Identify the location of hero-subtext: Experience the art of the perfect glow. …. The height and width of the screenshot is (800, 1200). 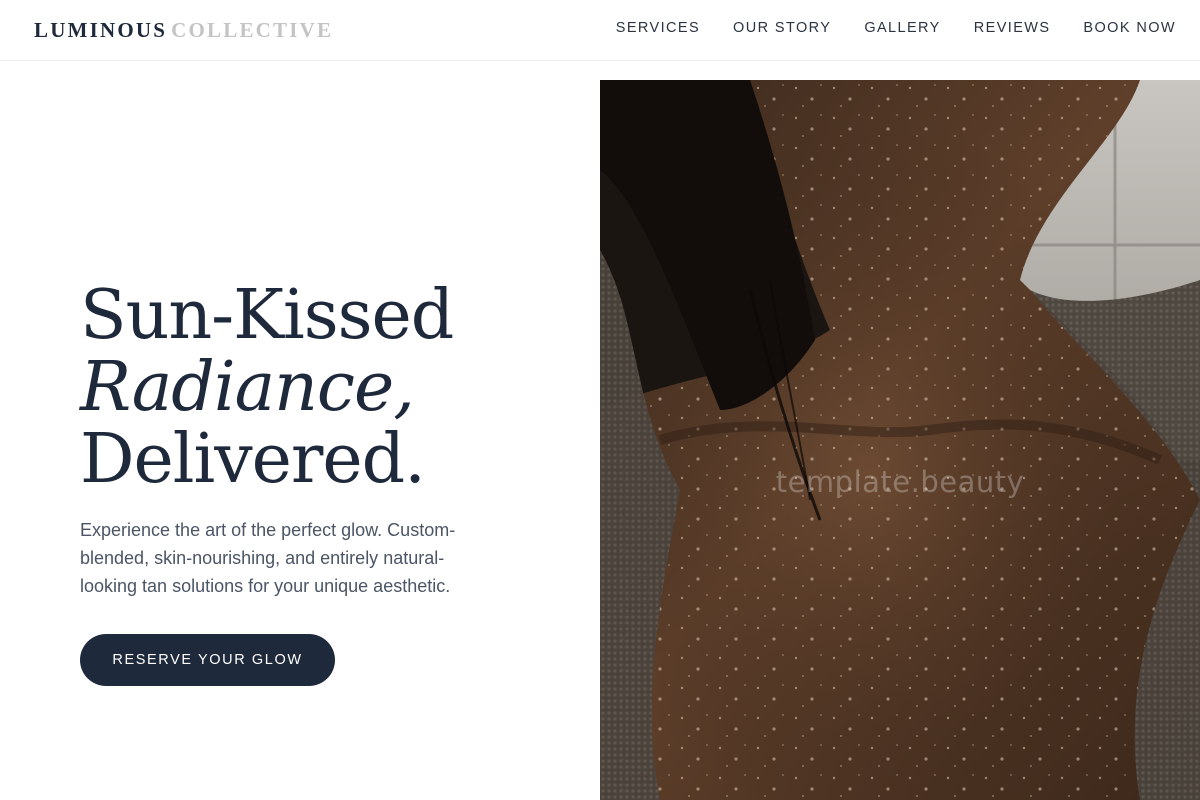
(268, 558).